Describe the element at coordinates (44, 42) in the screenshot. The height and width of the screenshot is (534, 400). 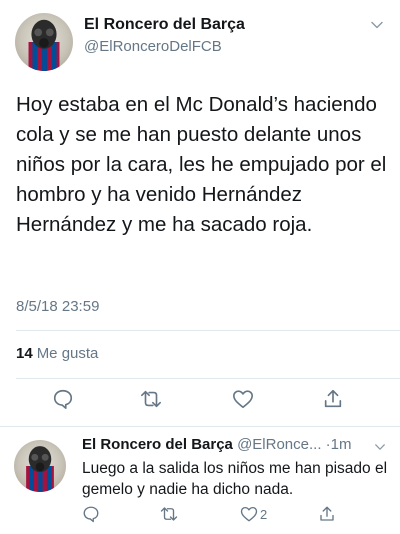
I see `avatar` at that location.